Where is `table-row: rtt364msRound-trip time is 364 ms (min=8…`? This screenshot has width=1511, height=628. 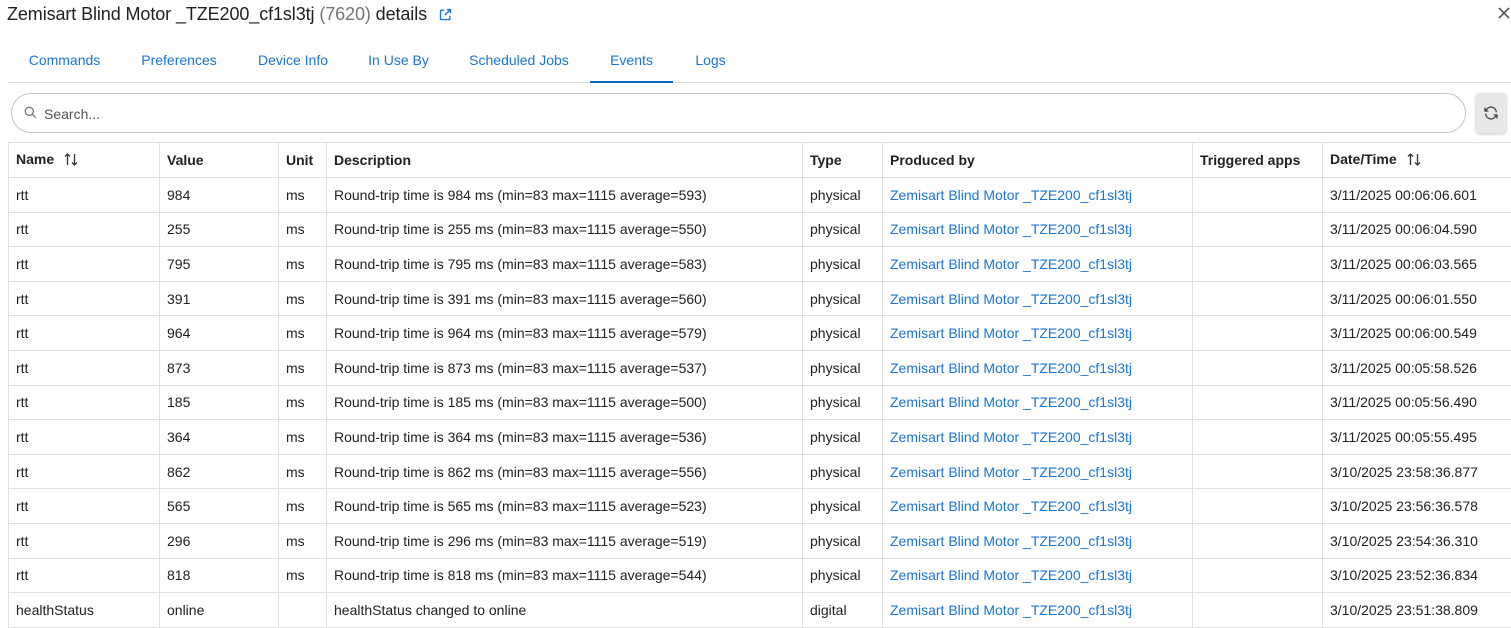 table-row: rtt364msRound-trip time is 364 ms (min=8… is located at coordinates (760, 437).